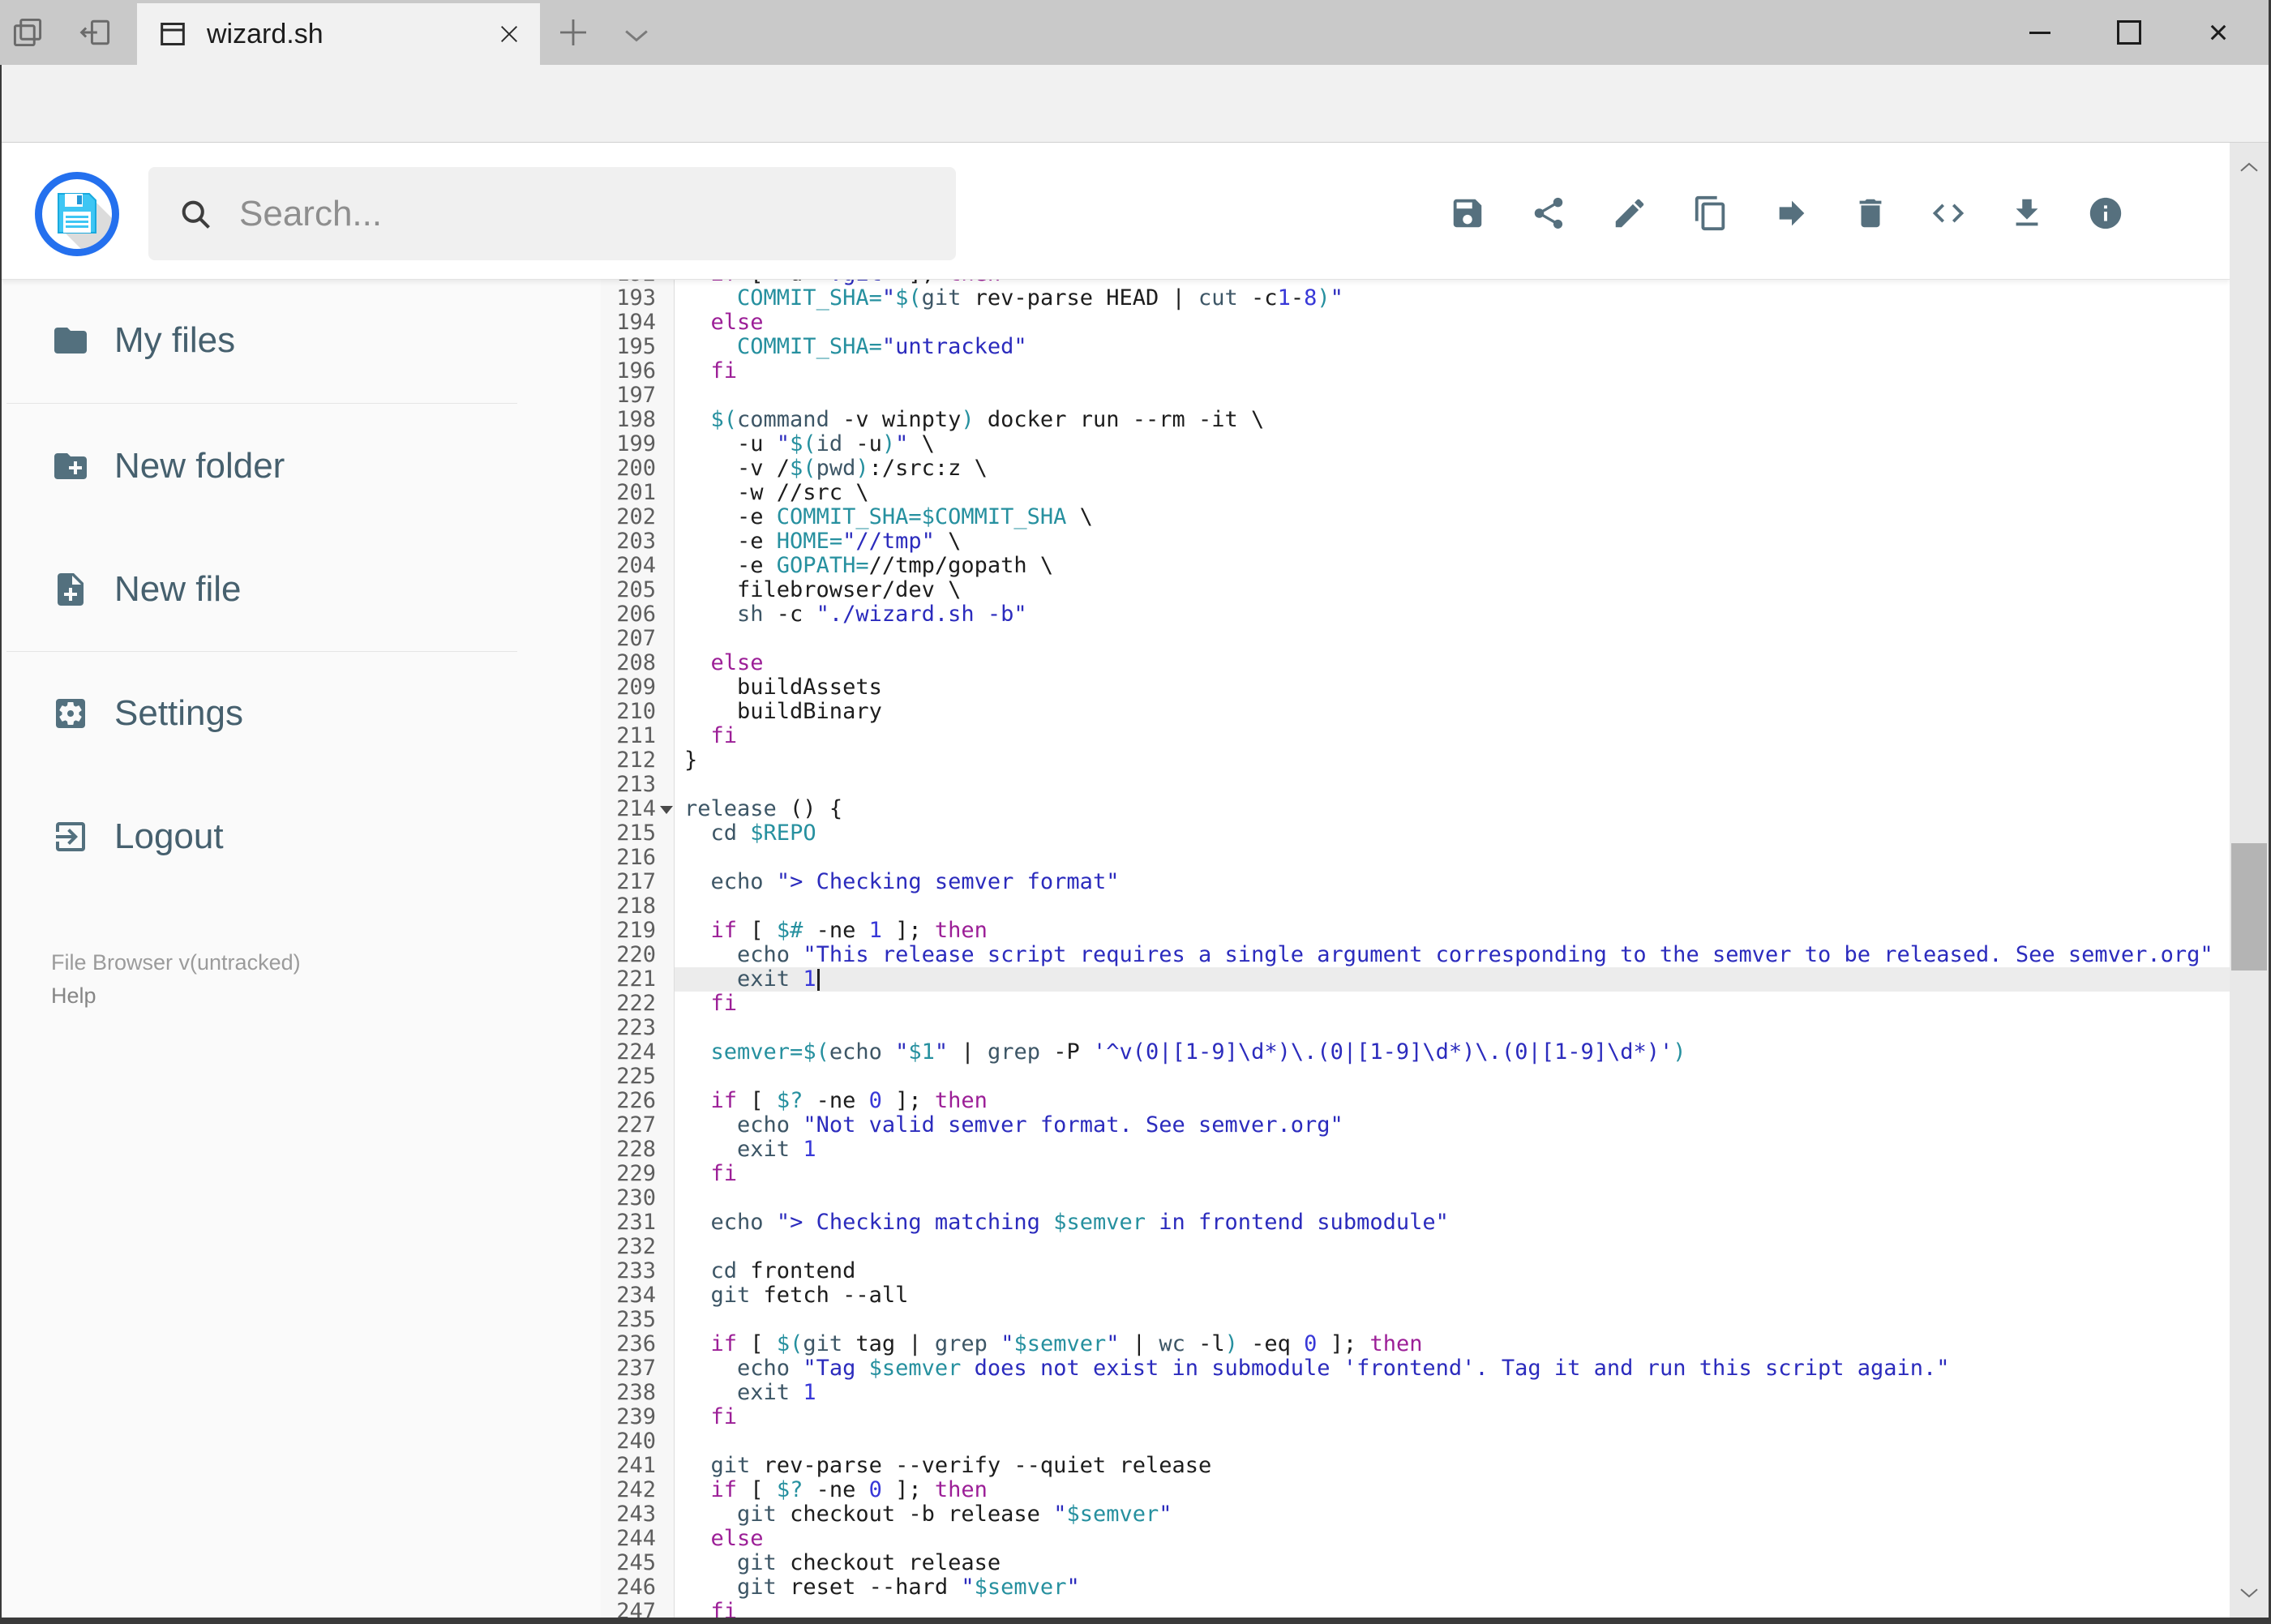 The height and width of the screenshot is (1624, 2271). What do you see at coordinates (1452, 517) in the screenshot?
I see `code-line: -e COMMIT_SHA=$COMMIT_SHA \` at bounding box center [1452, 517].